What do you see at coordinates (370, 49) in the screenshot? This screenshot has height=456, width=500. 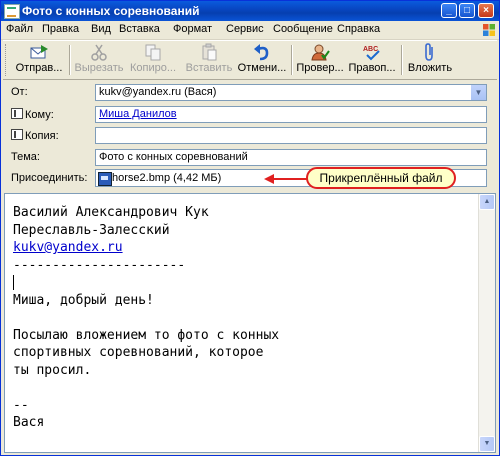 I see `svg-text: ABC` at bounding box center [370, 49].